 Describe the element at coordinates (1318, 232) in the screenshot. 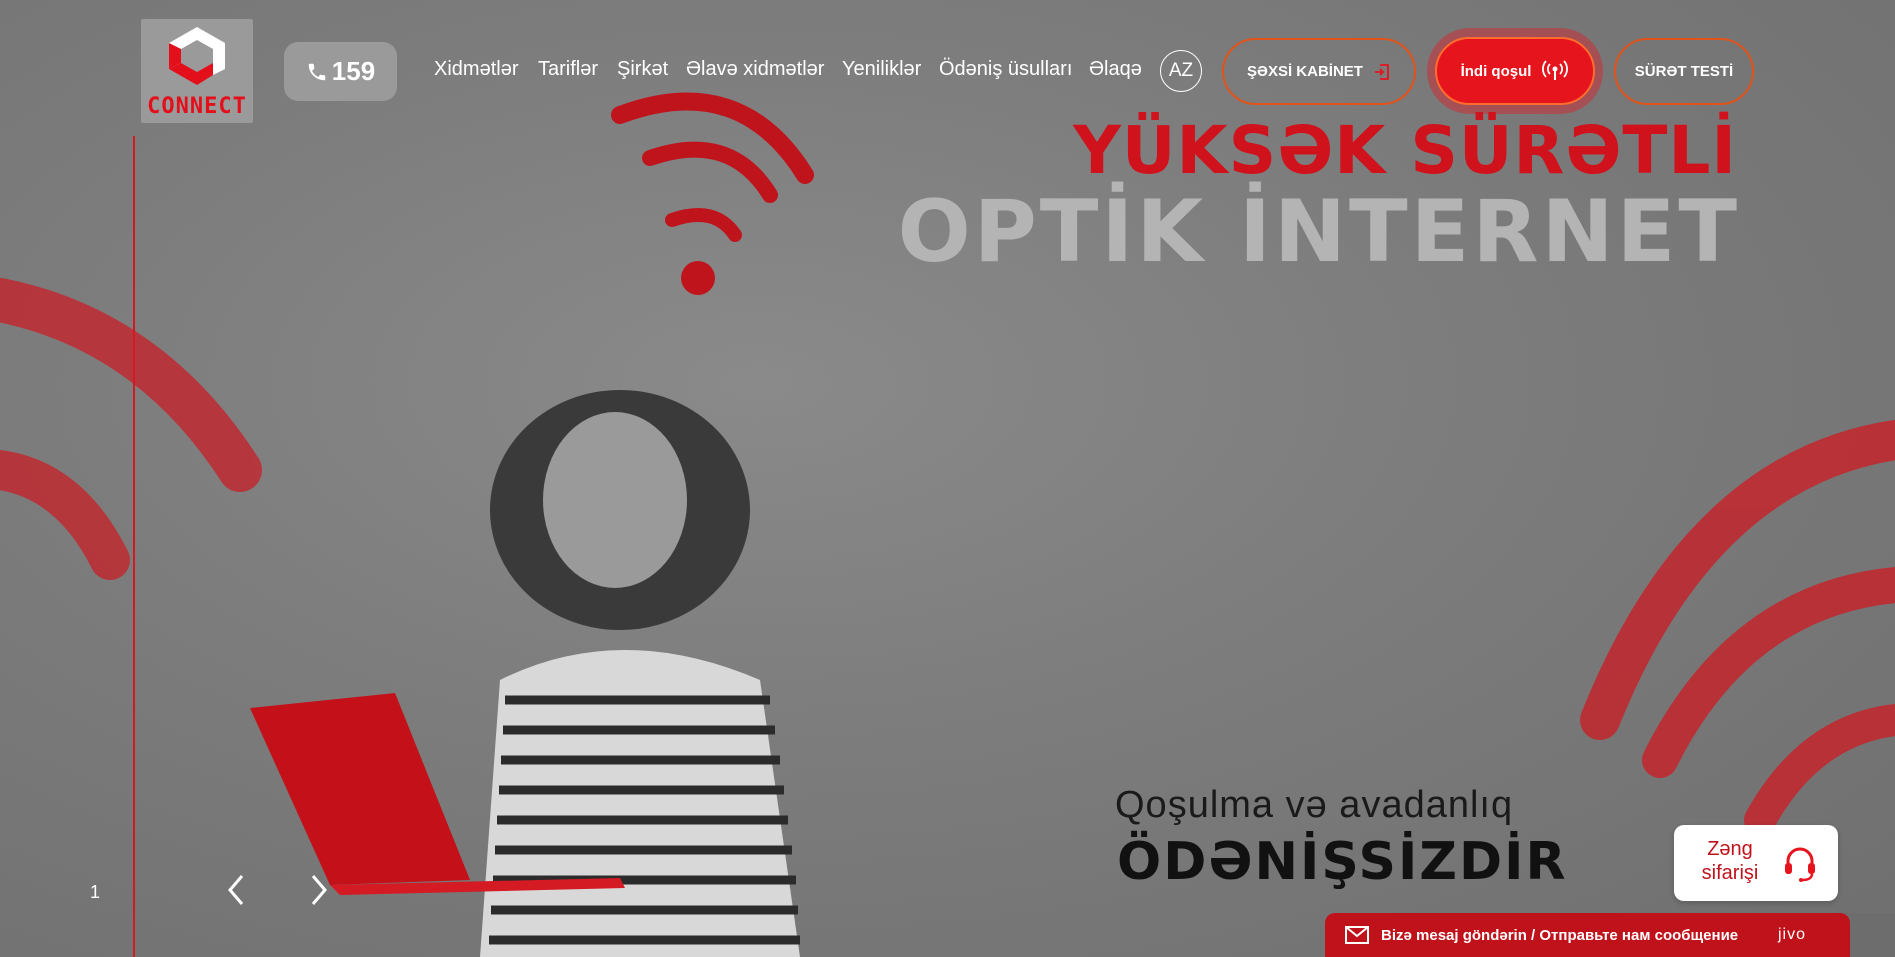

I see `headline-gray: OPTİK İNTERNET` at that location.